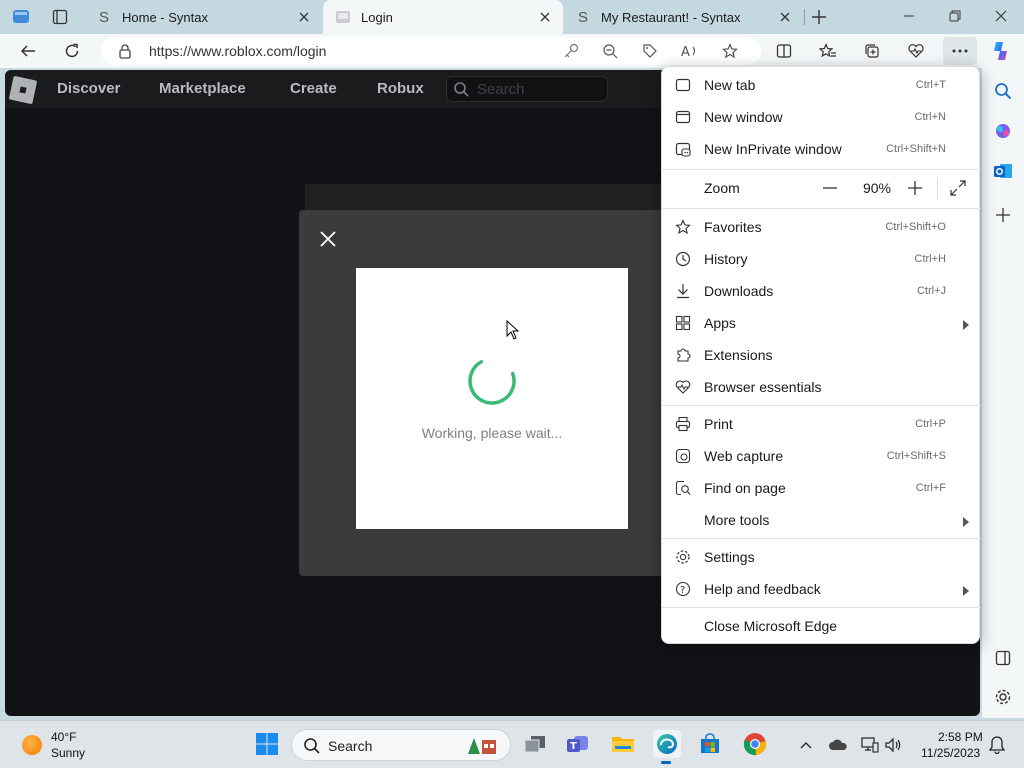 The width and height of the screenshot is (1024, 768). Describe the element at coordinates (722, 188) in the screenshot. I see `menu-label: Zoom` at that location.